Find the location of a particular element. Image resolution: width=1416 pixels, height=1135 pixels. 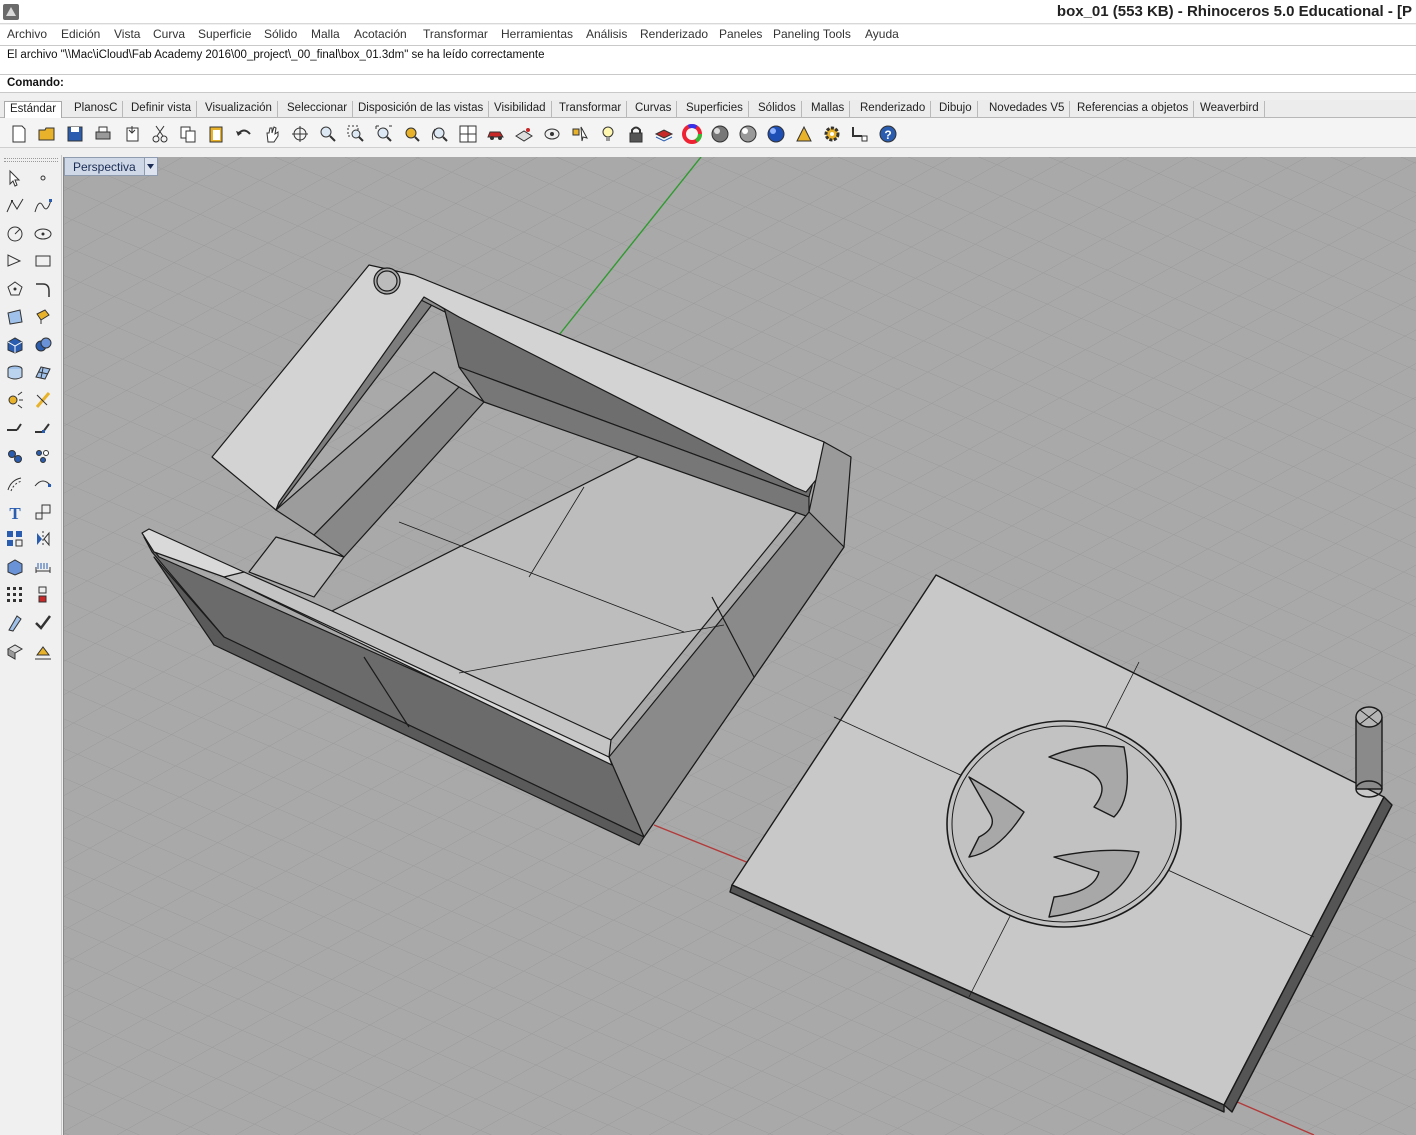

menu-item: Ayuda is located at coordinates (882, 34).